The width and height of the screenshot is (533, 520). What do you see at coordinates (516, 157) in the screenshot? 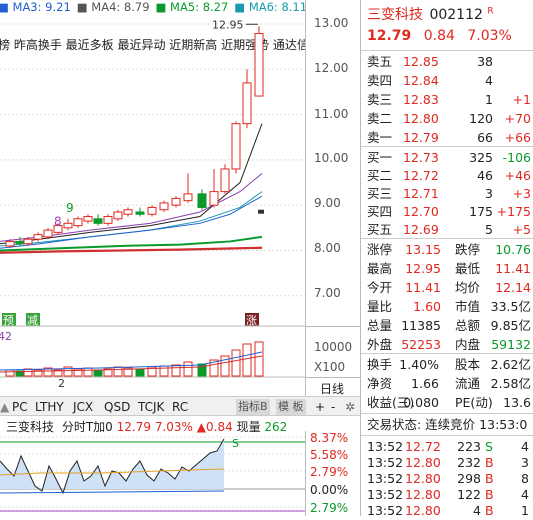
I see `bid-diff: -106` at bounding box center [516, 157].